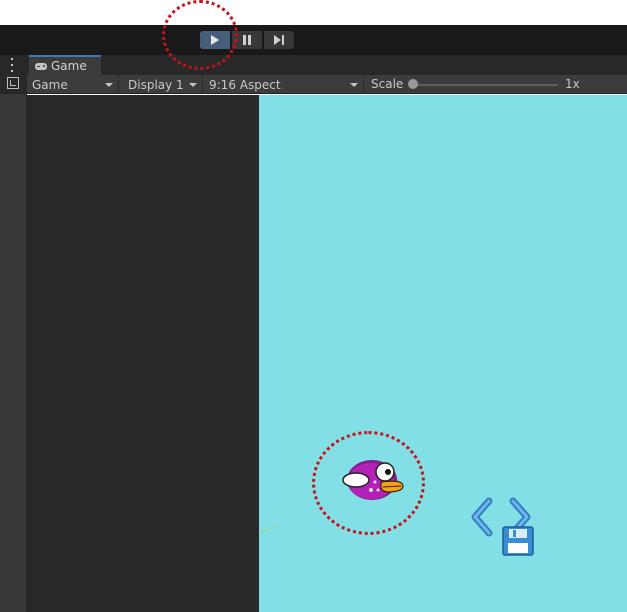 Image resolution: width=627 pixels, height=612 pixels. What do you see at coordinates (373, 480) in the screenshot?
I see `bird-sprite` at bounding box center [373, 480].